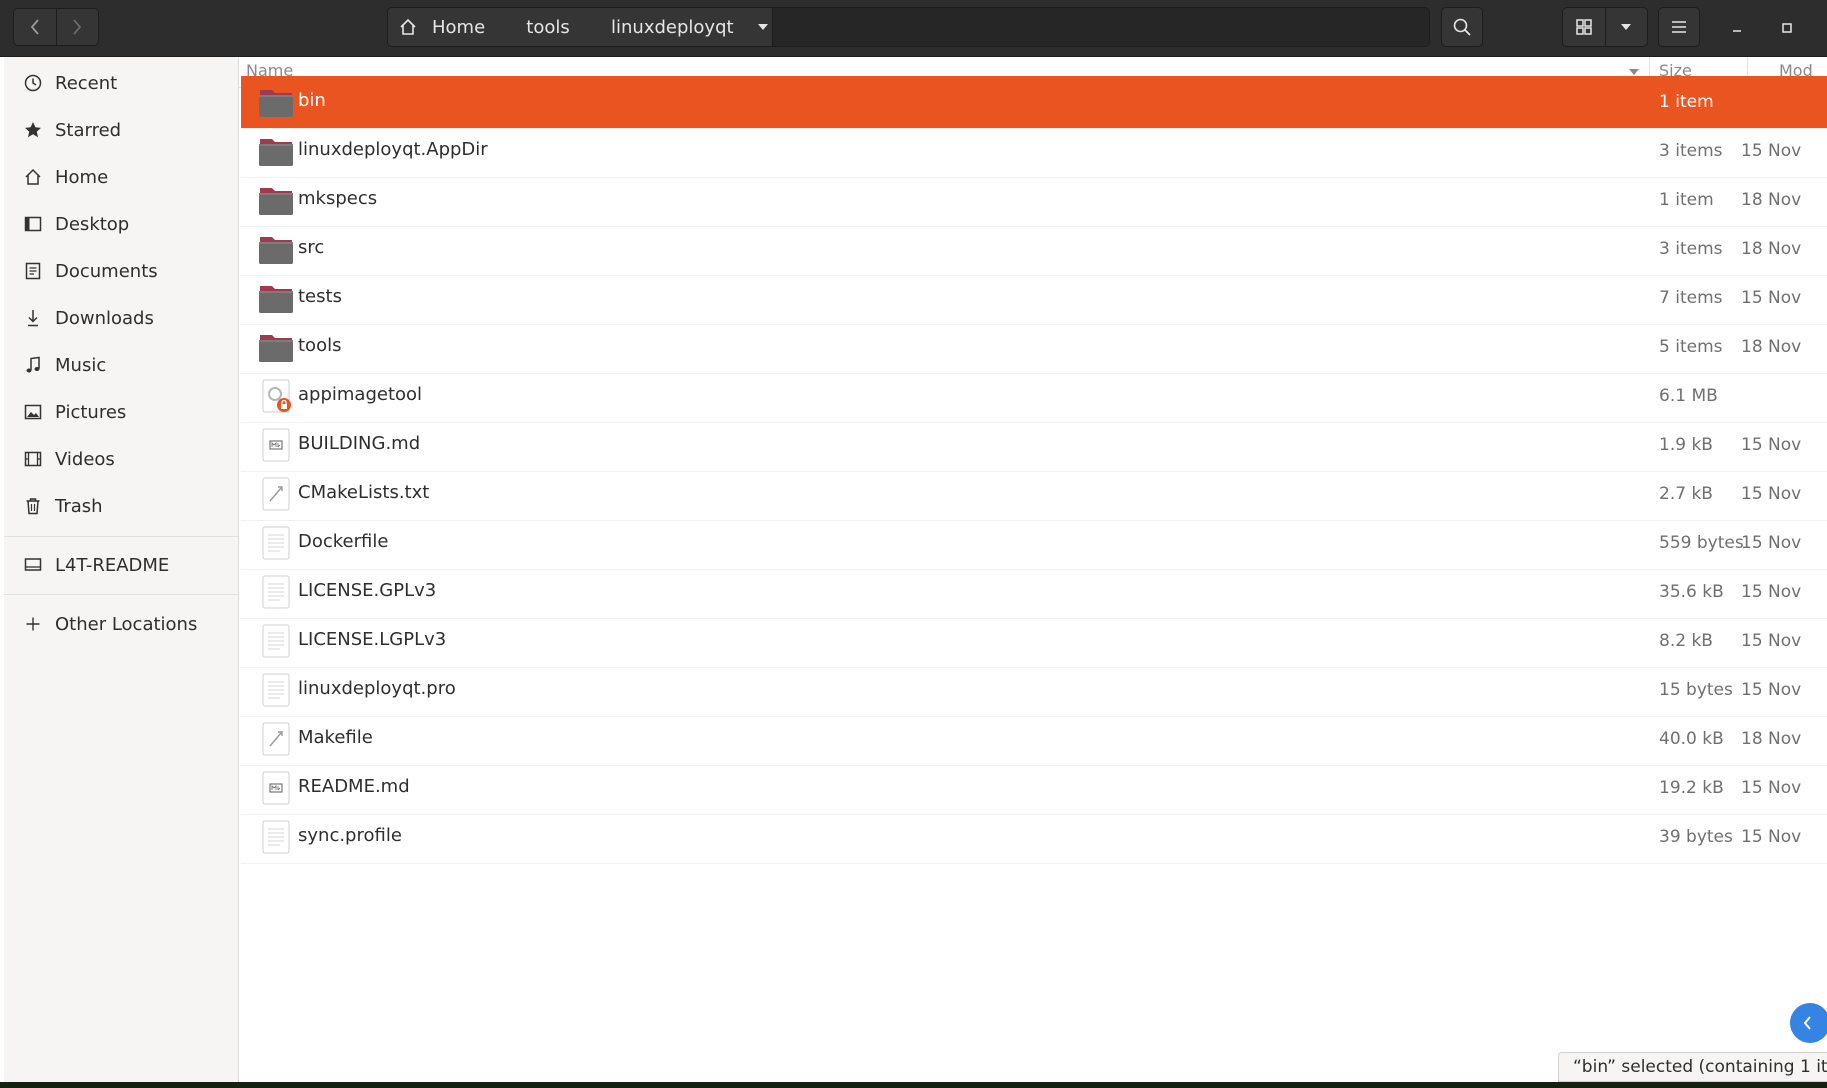 The height and width of the screenshot is (1088, 1827). Describe the element at coordinates (1626, 27) in the screenshot. I see `view-menu-button` at that location.